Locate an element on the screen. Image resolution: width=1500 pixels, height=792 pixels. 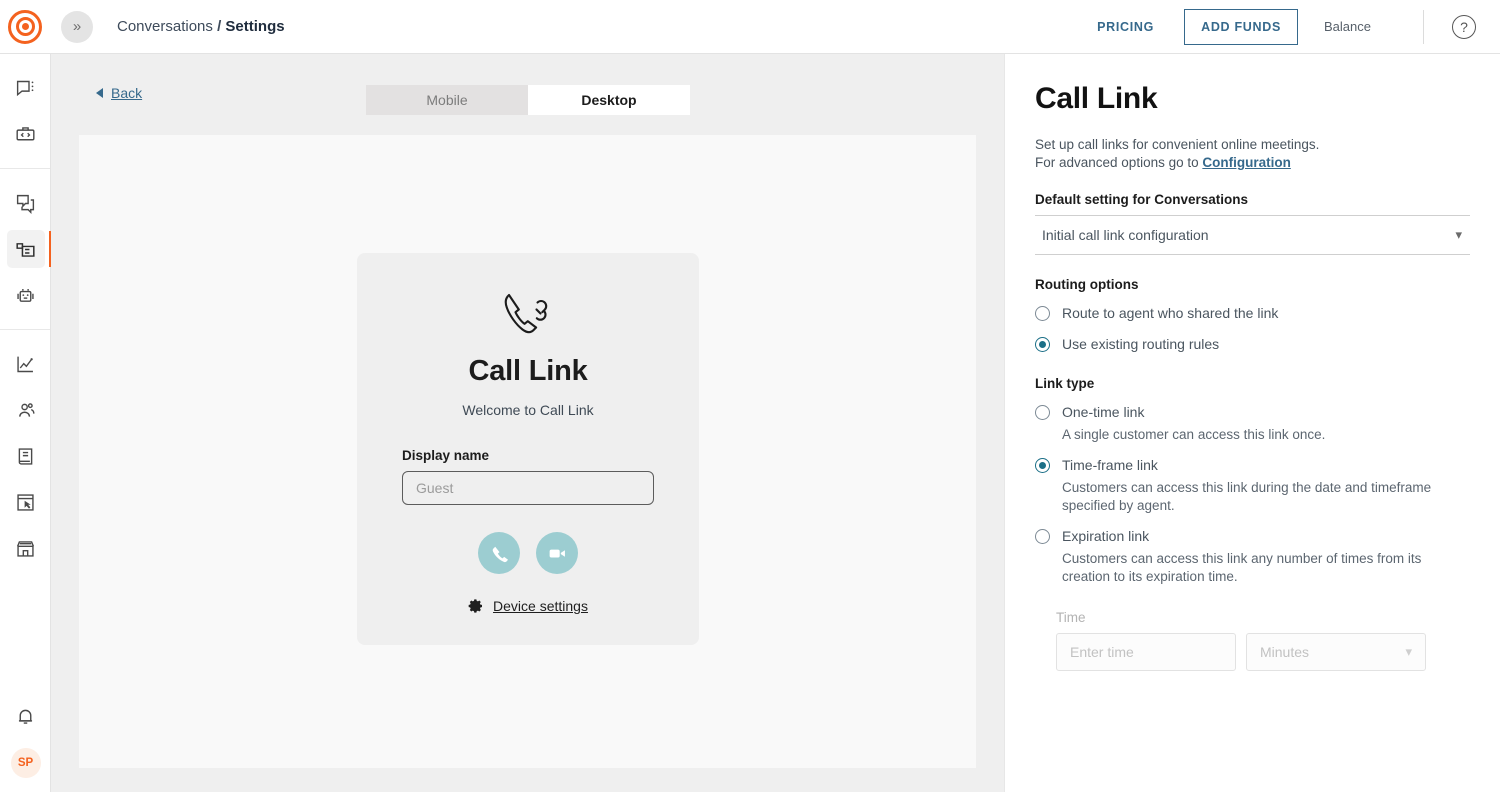
link-type-label: Link type is located at coordinates (1065, 383).